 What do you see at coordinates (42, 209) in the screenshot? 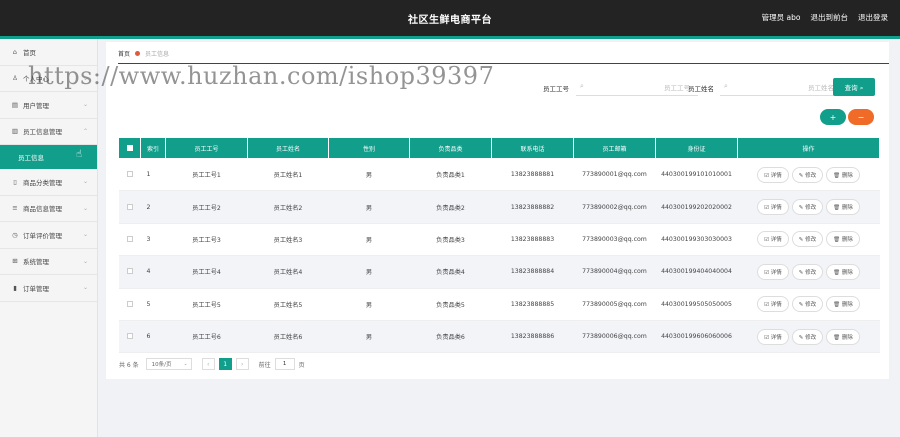
I see `sidebar-item-label: 商品信息管理` at bounding box center [42, 209].